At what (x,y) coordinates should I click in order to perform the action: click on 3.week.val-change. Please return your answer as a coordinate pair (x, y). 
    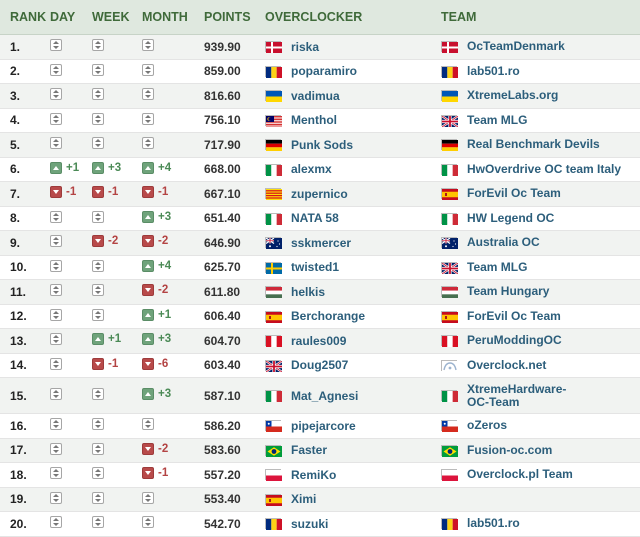
    Looking at the image, I should click on (98, 118).